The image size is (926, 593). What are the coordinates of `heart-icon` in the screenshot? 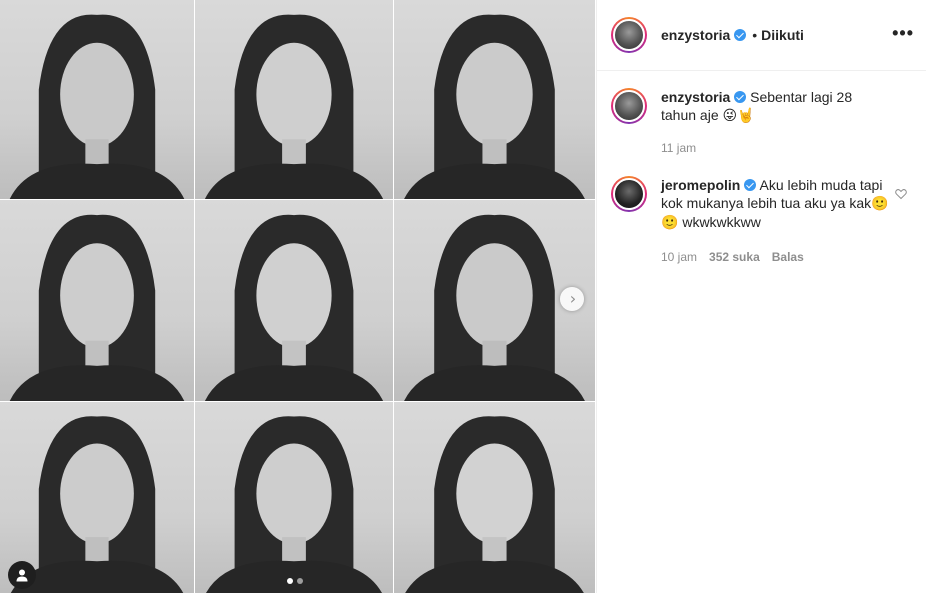 It's located at (901, 194).